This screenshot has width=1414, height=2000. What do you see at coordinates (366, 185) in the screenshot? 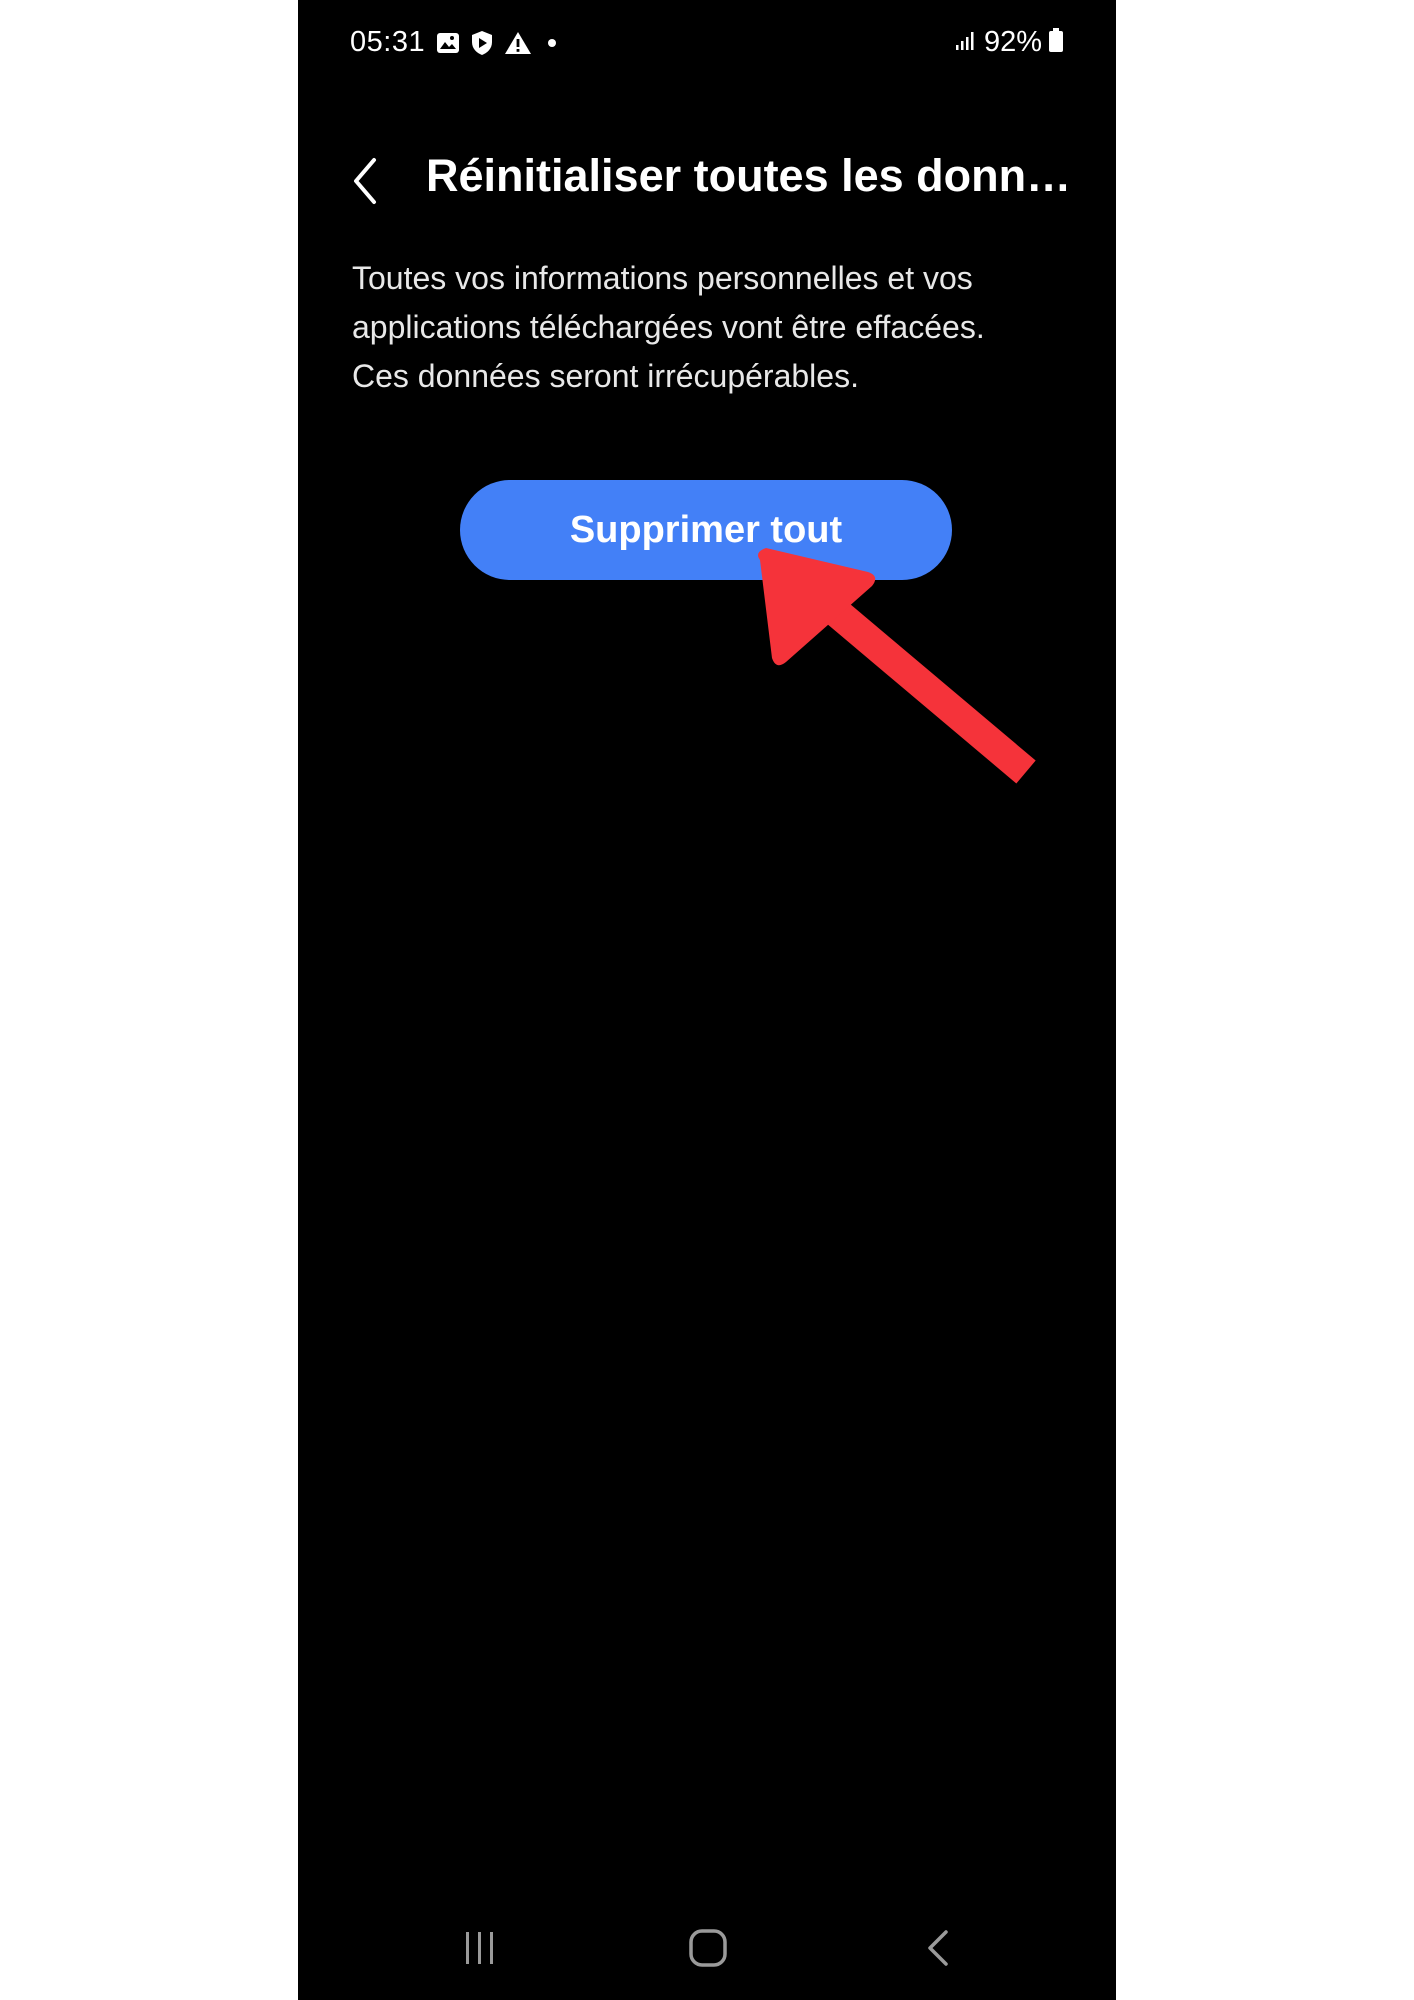
I see `chevron-left-icon` at bounding box center [366, 185].